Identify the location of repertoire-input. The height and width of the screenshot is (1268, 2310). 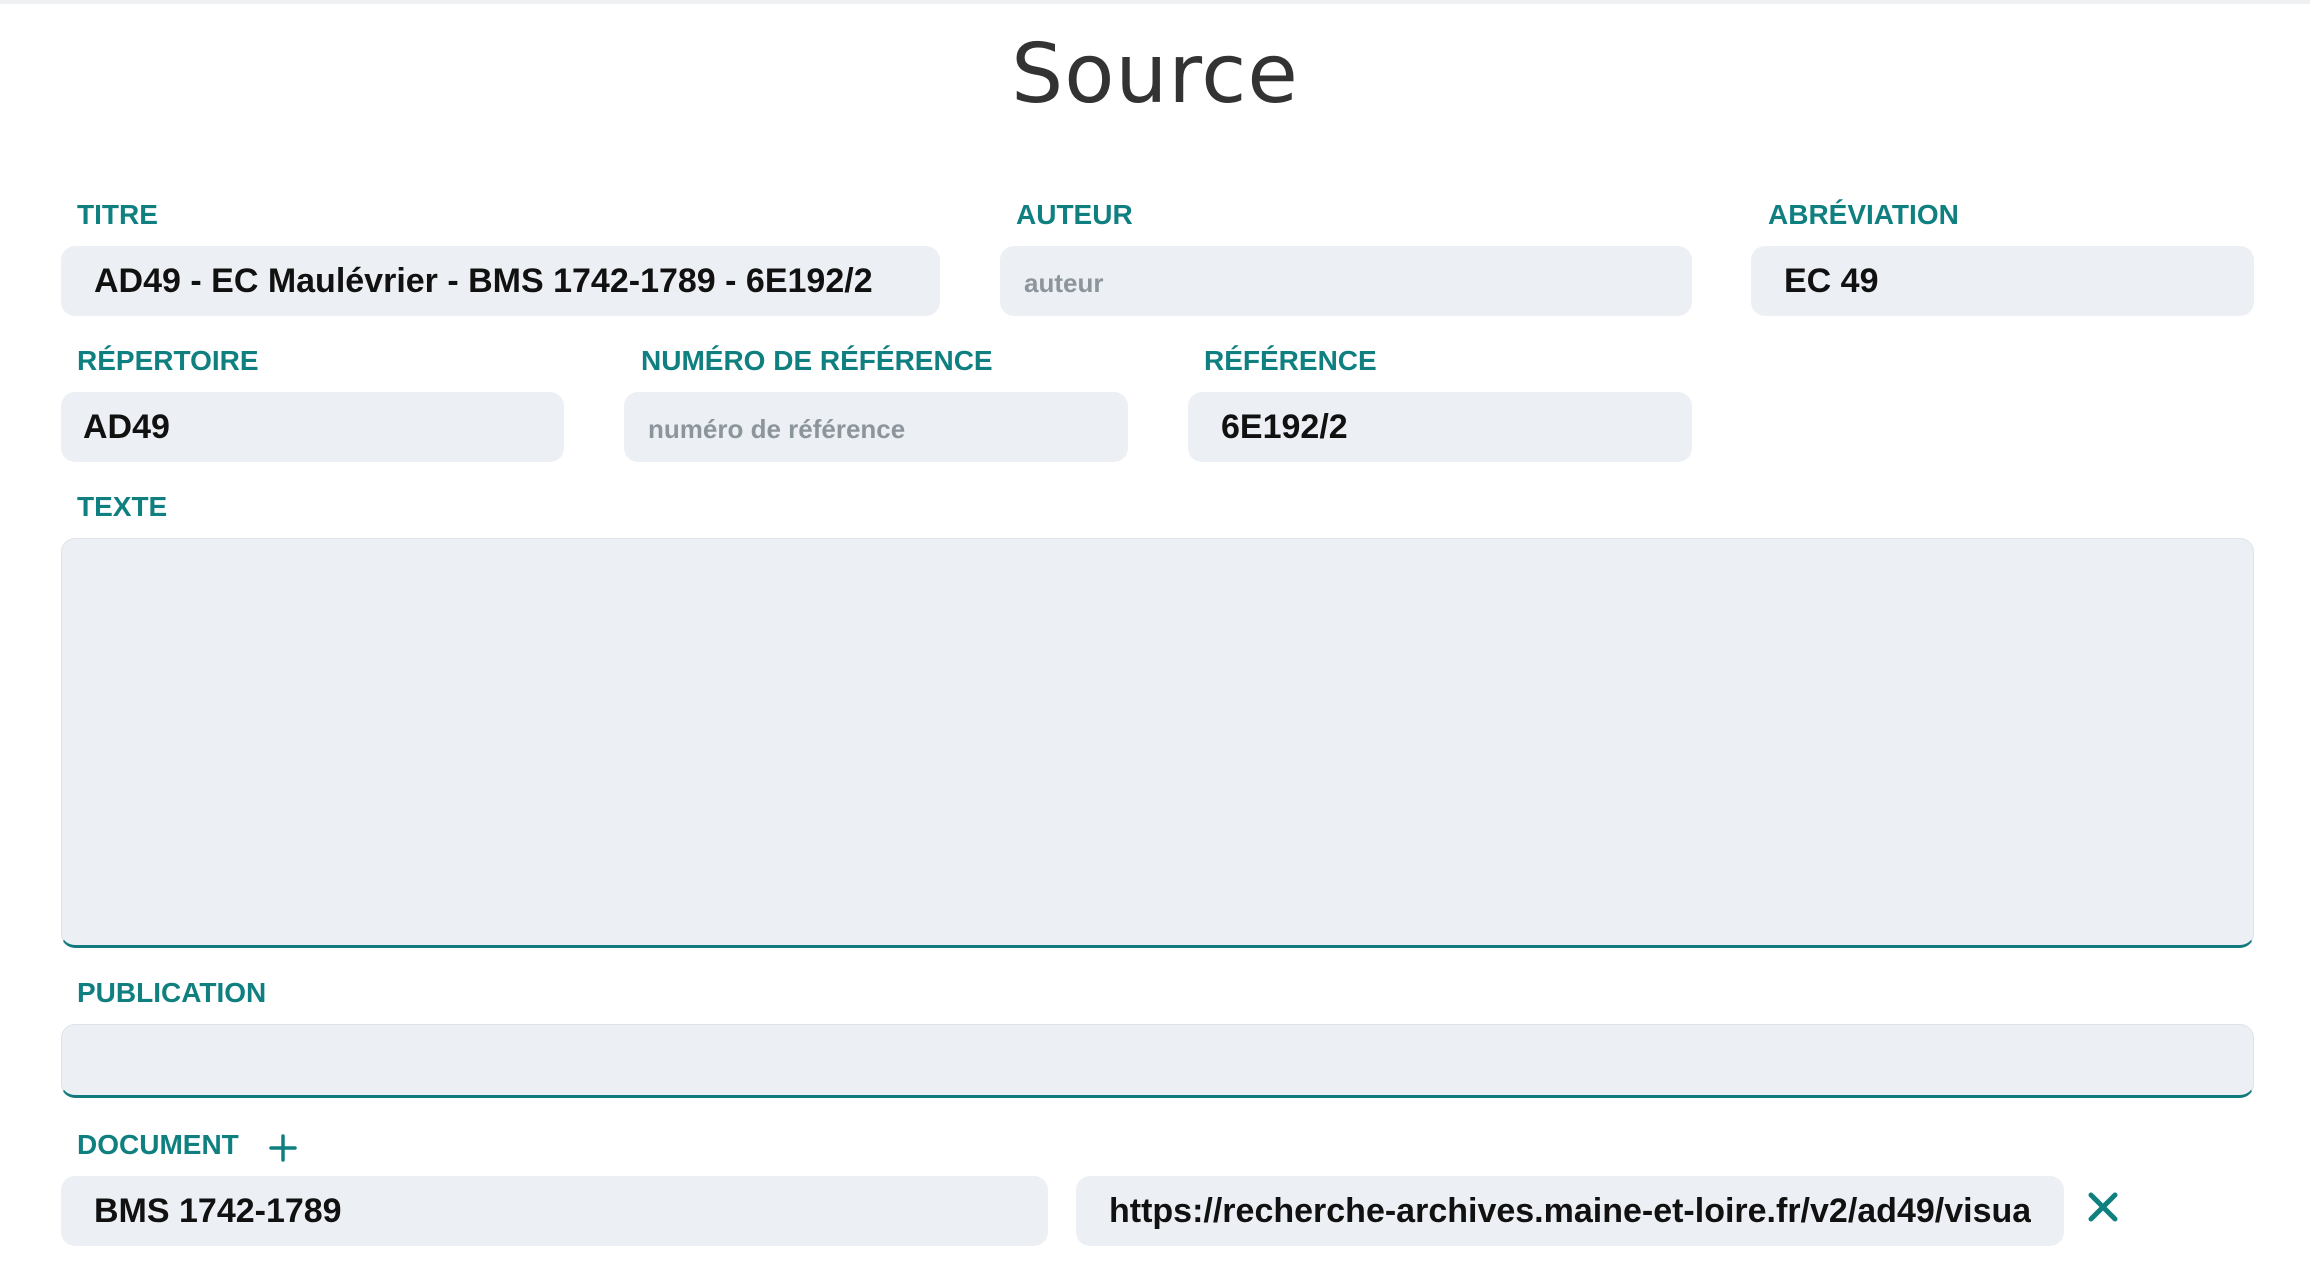
(312, 427).